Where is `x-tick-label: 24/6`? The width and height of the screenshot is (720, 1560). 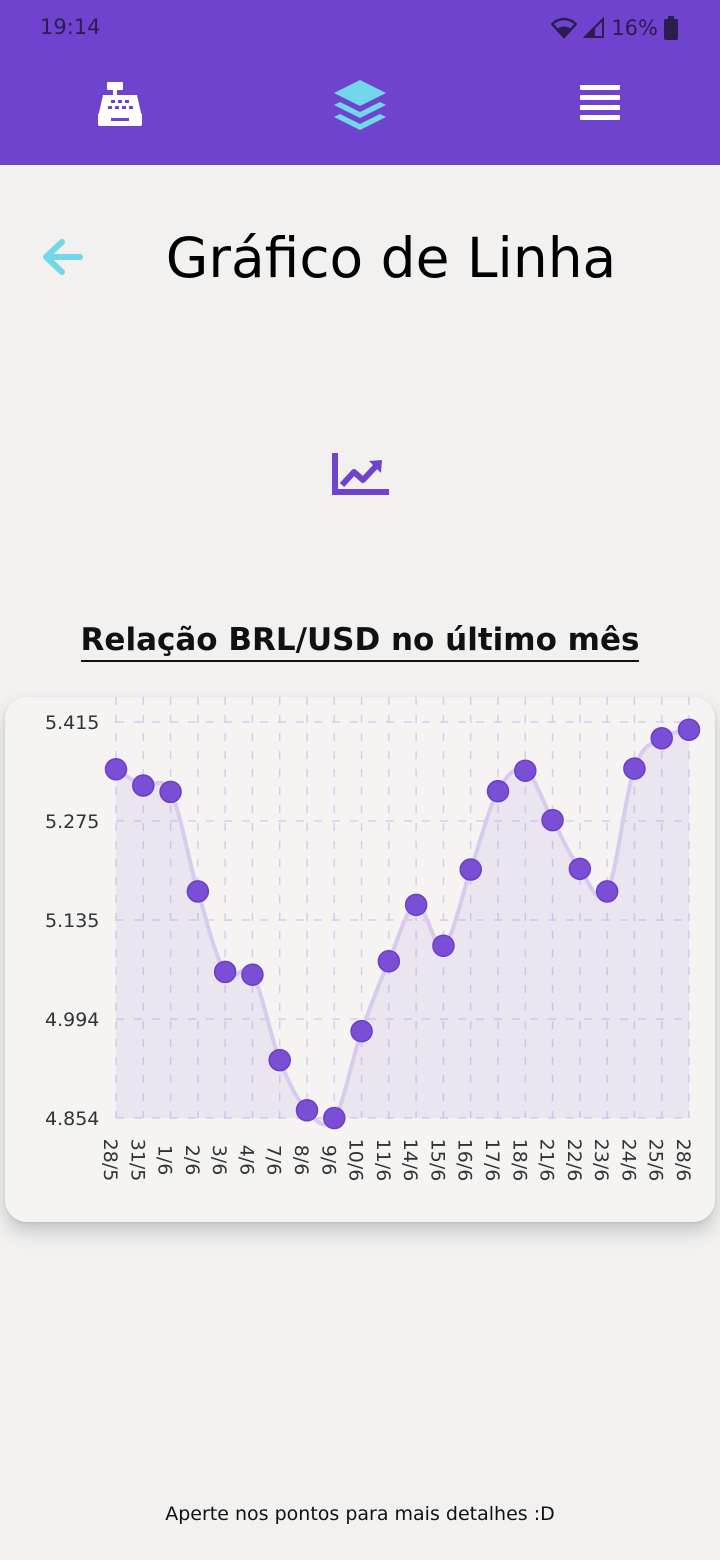
x-tick-label: 24/6 is located at coordinates (628, 1160).